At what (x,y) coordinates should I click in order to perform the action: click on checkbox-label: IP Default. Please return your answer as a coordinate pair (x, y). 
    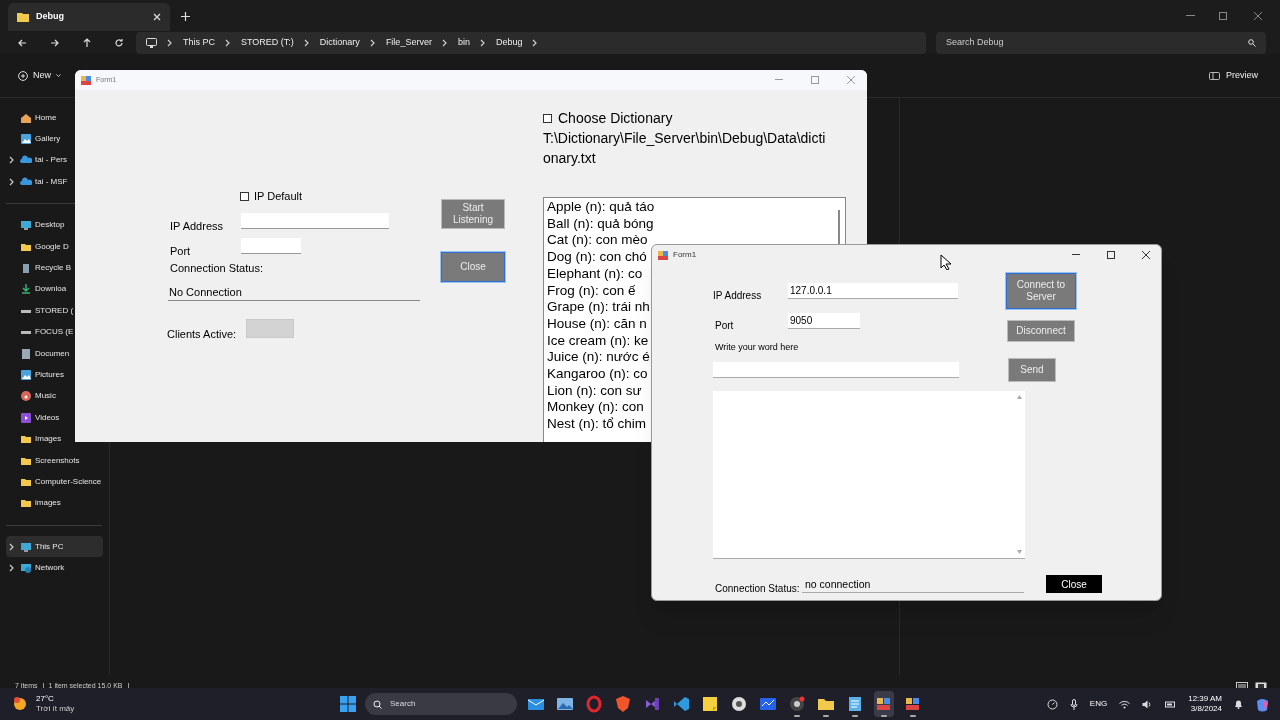
    Looking at the image, I should click on (278, 196).